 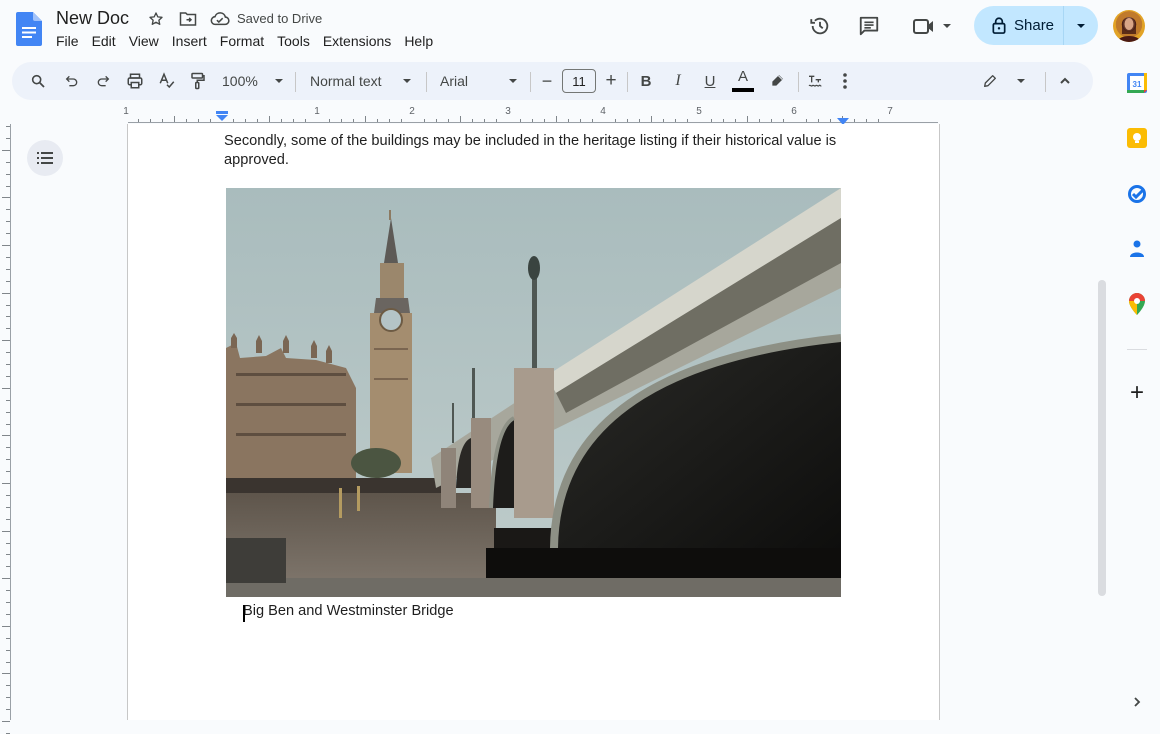 I want to click on history-icon, so click(x=820, y=26).